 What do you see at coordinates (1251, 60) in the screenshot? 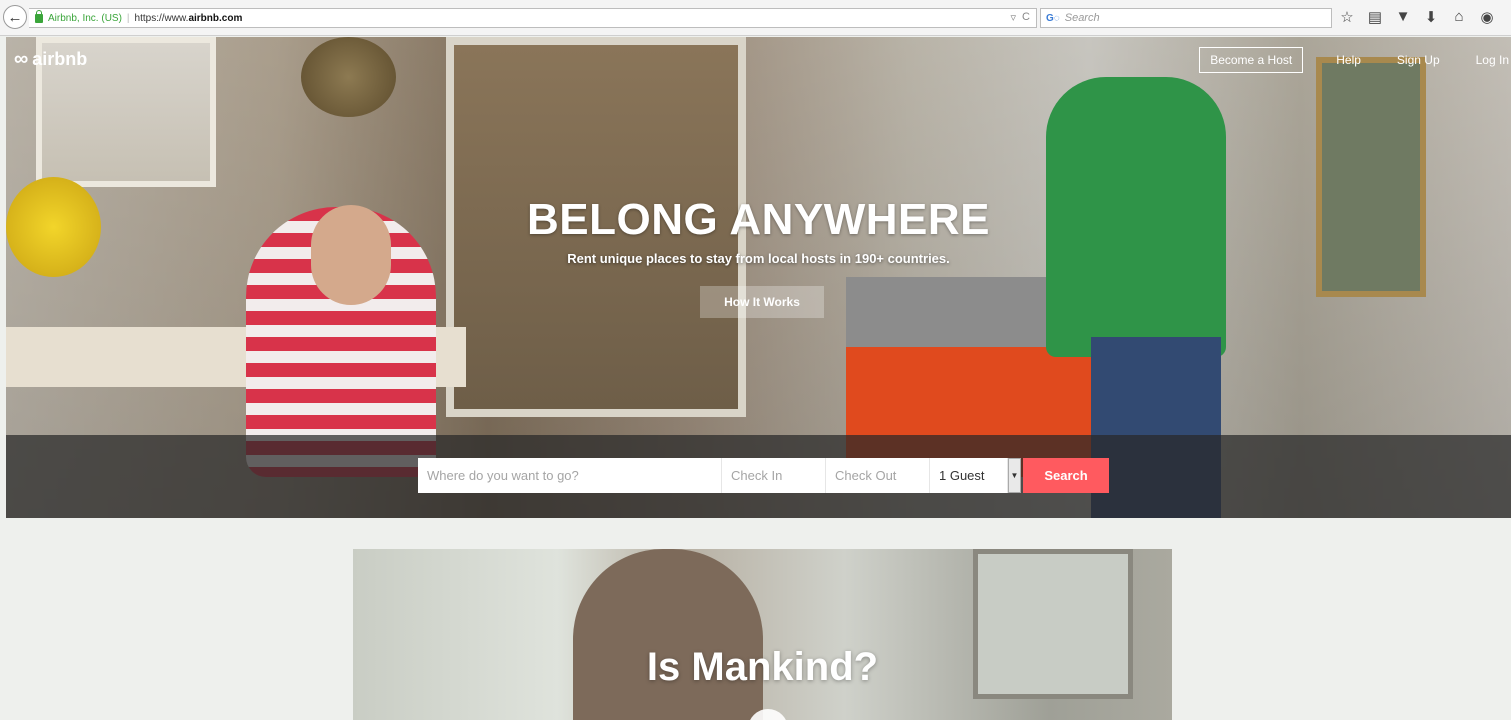
I see `become-host-button: Become a Host` at bounding box center [1251, 60].